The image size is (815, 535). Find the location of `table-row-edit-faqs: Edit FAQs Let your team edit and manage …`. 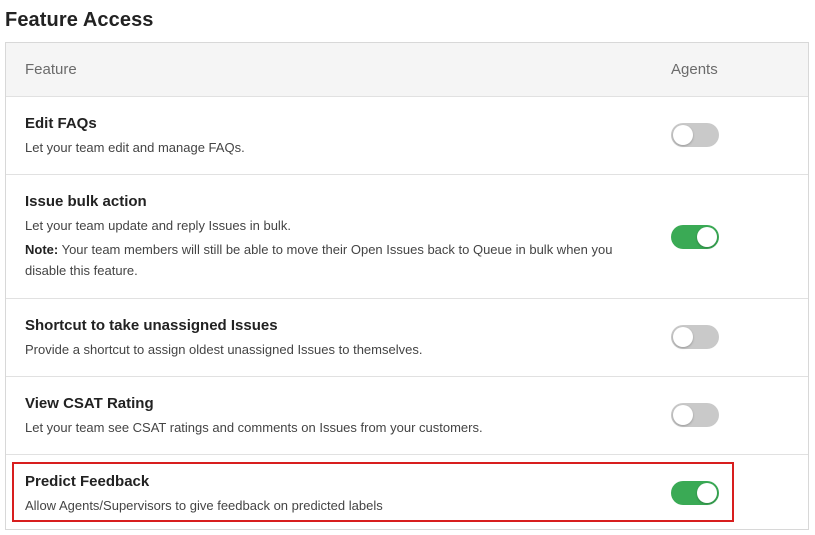

table-row-edit-faqs: Edit FAQs Let your team edit and manage … is located at coordinates (407, 136).